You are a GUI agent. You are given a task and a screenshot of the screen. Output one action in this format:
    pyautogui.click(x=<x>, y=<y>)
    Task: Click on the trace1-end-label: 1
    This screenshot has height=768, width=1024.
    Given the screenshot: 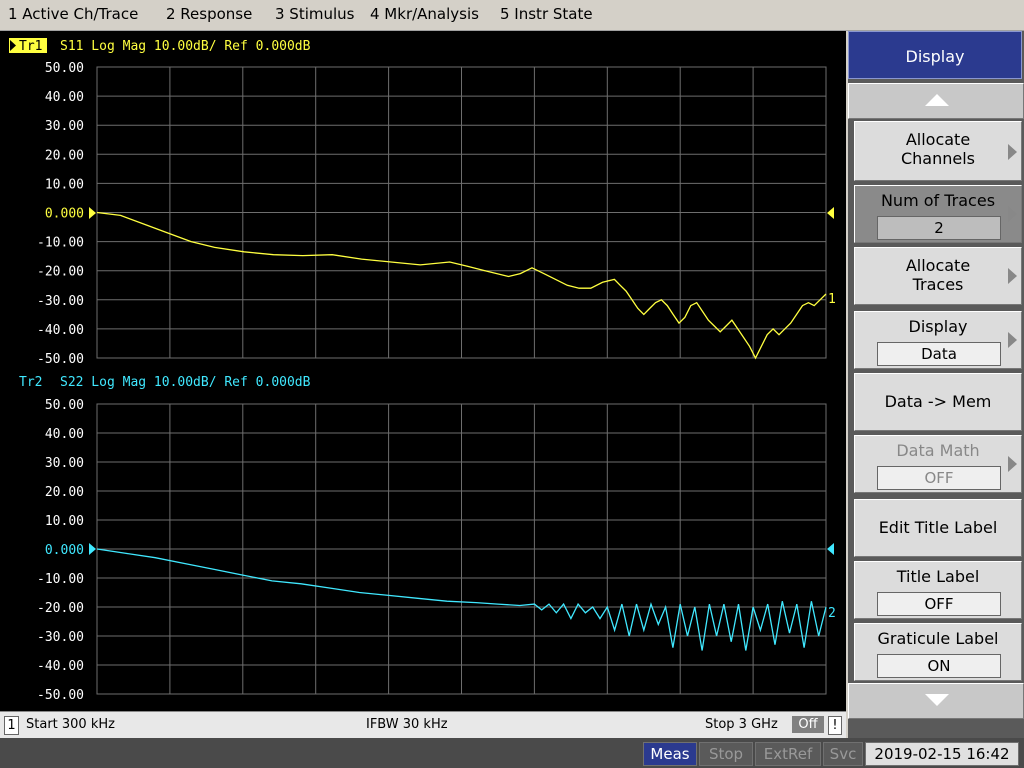 What is the action you would take?
    pyautogui.click(x=832, y=299)
    